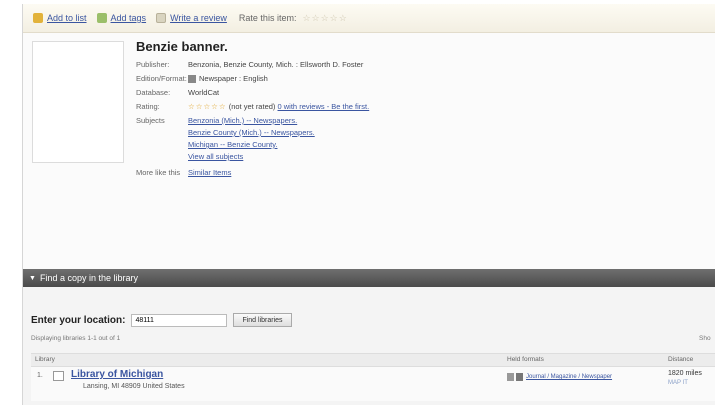 This screenshot has height=405, width=715. Describe the element at coordinates (158, 172) in the screenshot. I see `more-like-this-label: More like this` at that location.